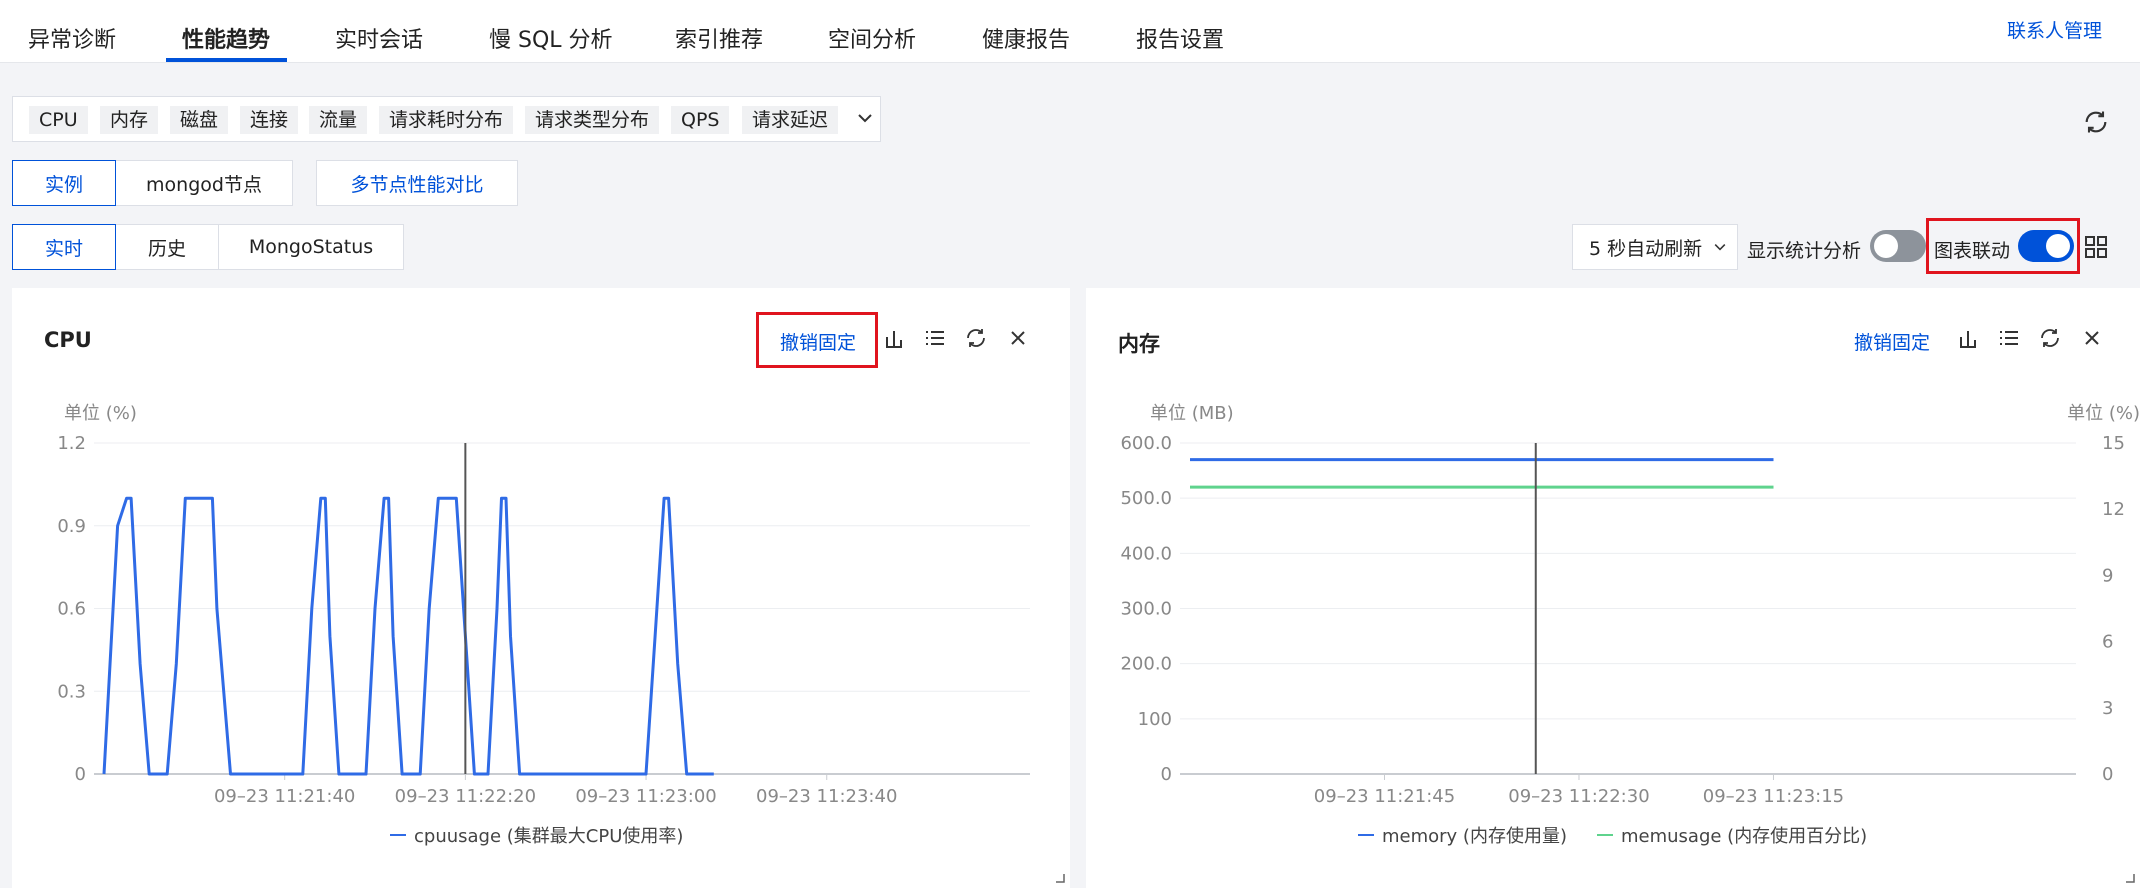  I want to click on y-tick-label: 0.3, so click(71, 691).